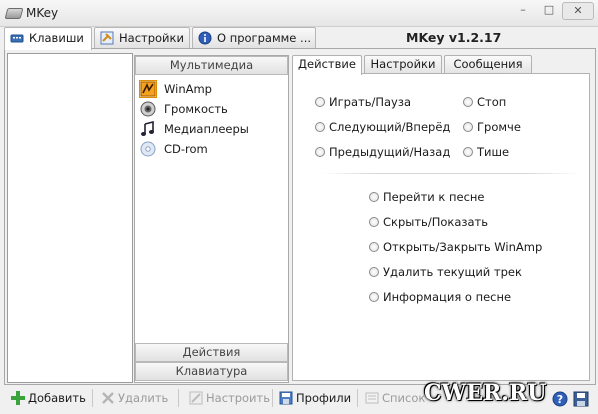 The width and height of the screenshot is (598, 414). I want to click on tab-settings-label: Настройки, so click(151, 38).